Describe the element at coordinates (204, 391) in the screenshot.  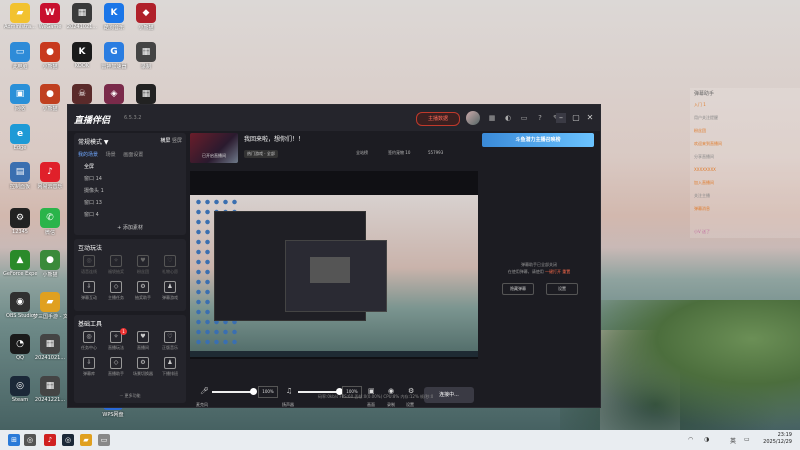
I see `microphone-icon: 🎤︎` at that location.